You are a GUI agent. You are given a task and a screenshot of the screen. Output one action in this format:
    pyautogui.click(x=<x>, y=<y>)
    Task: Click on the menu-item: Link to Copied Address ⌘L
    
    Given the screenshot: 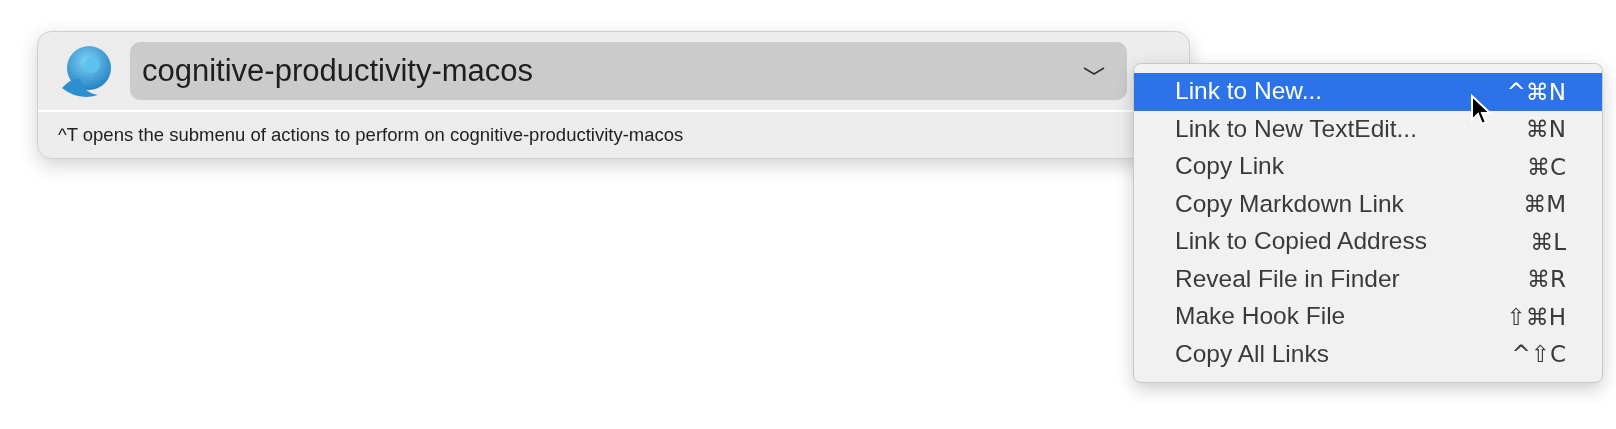 What is the action you would take?
    pyautogui.click(x=1368, y=242)
    